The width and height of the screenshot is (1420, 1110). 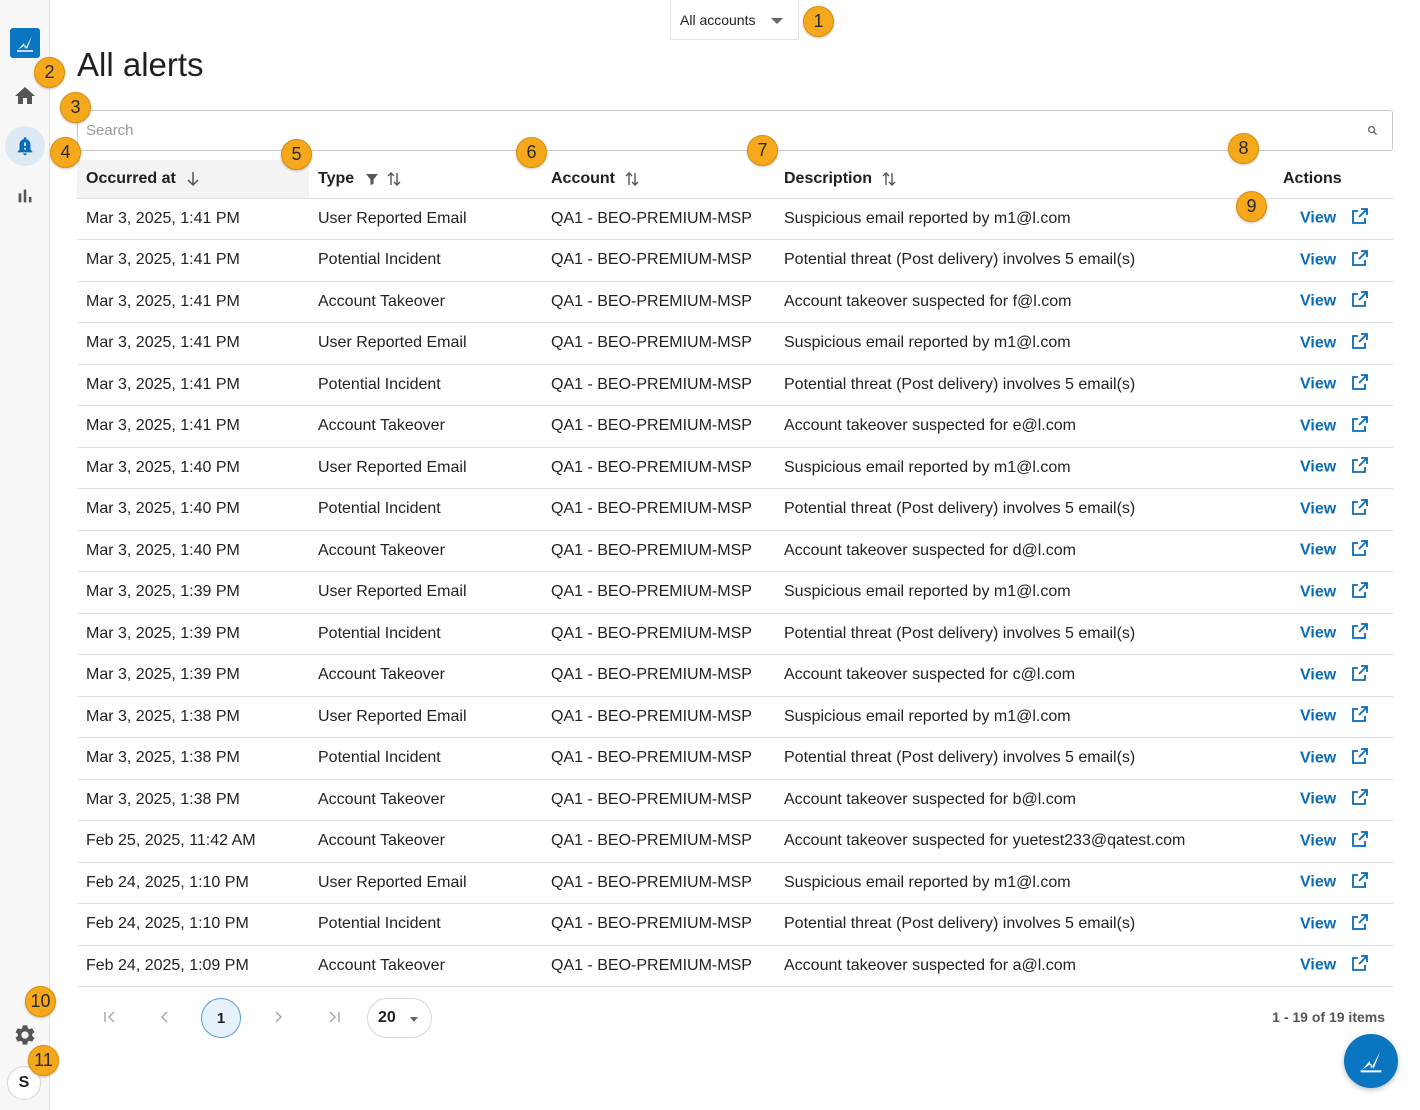 I want to click on callout-badge: 11, so click(x=43, y=1060).